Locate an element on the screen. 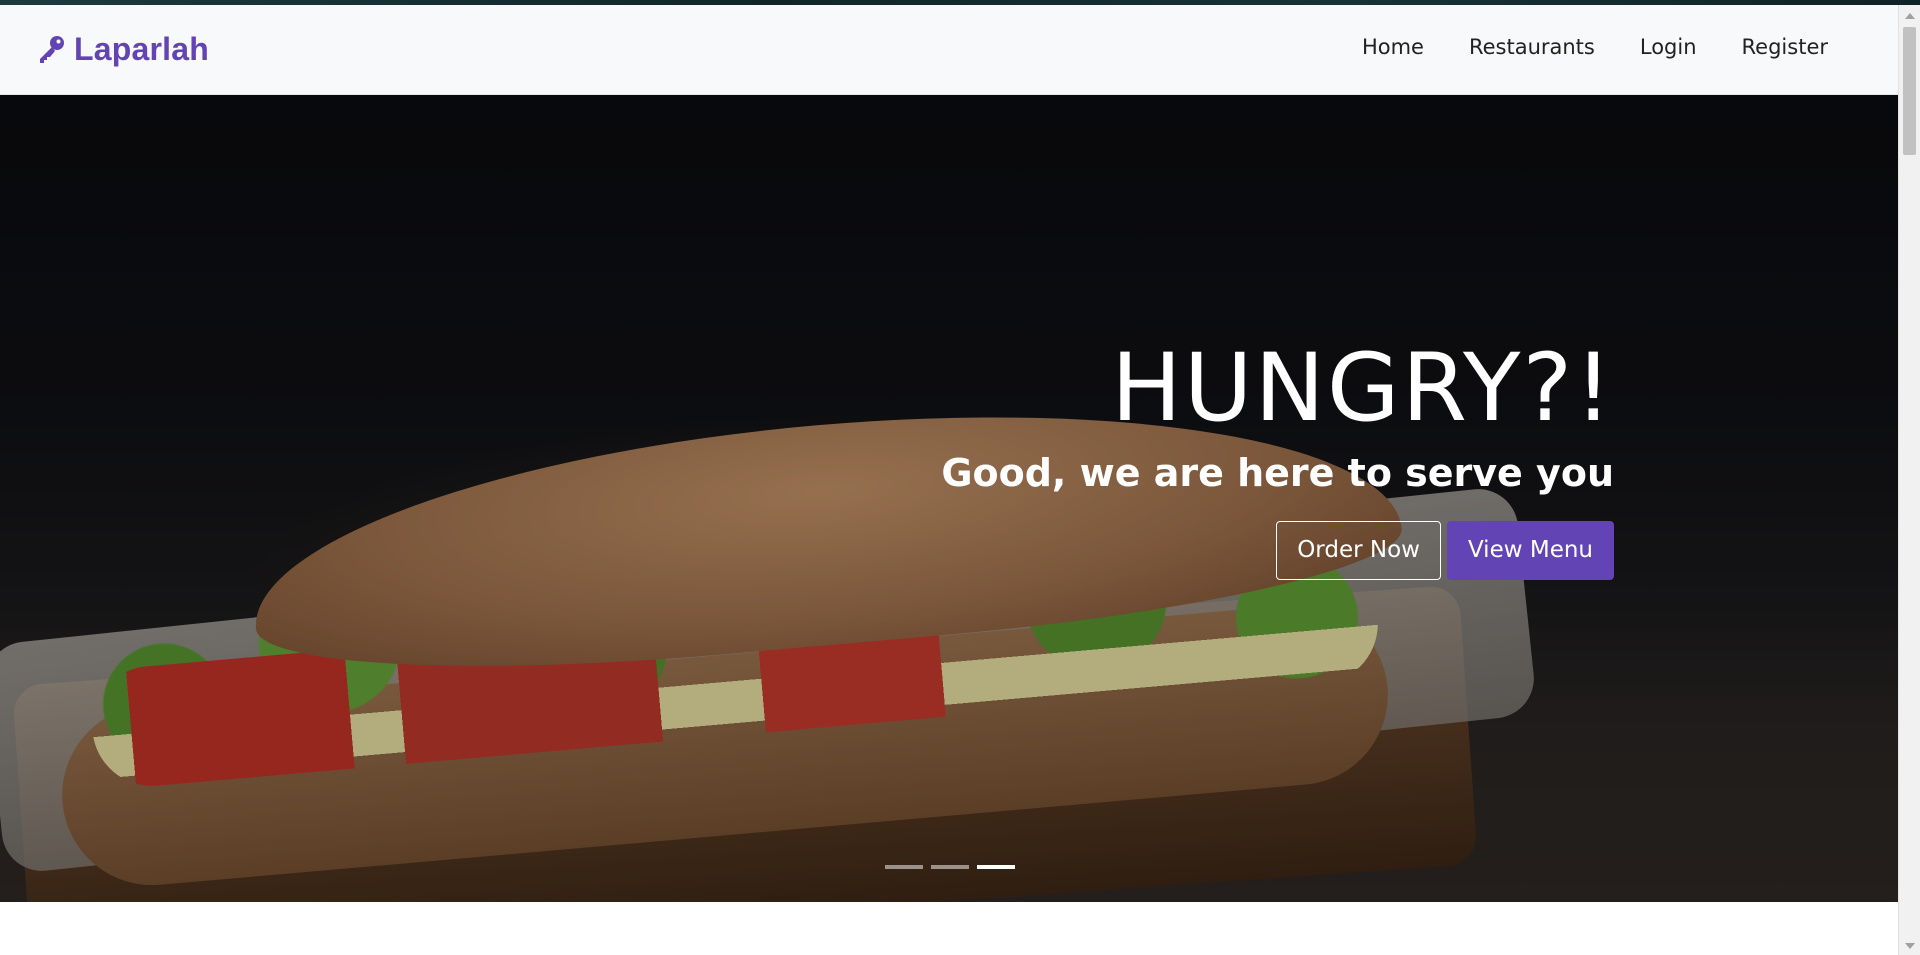 This screenshot has height=955, width=1920. nav-link-restaurants: Restaurants is located at coordinates (1532, 47).